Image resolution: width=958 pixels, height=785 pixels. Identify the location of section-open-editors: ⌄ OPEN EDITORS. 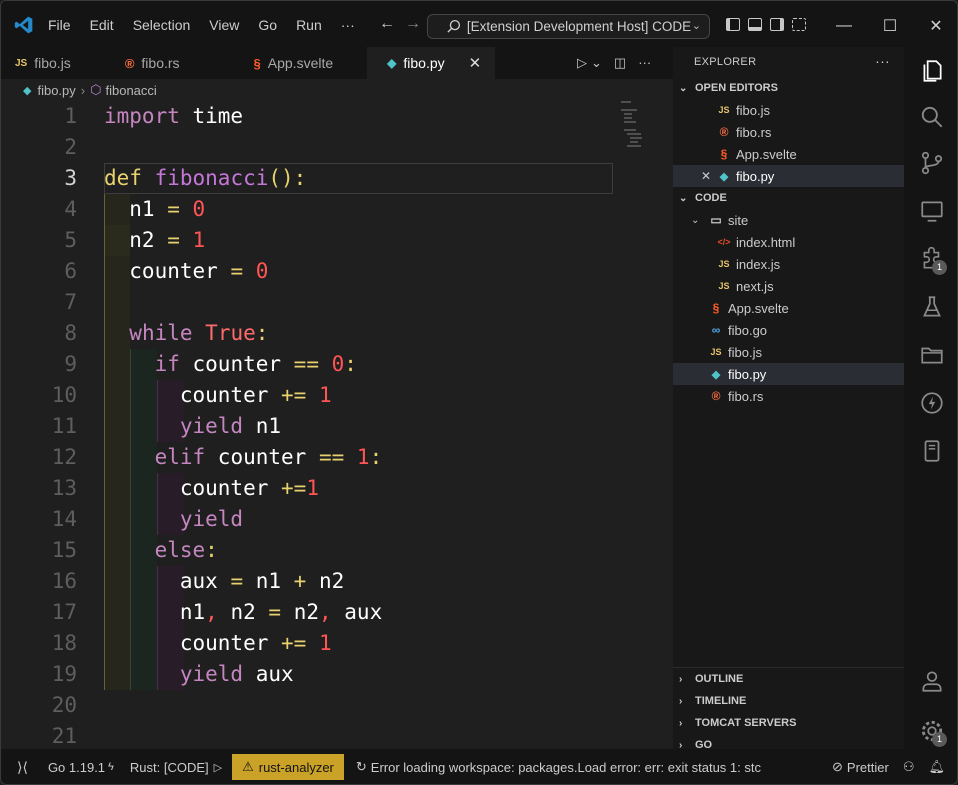
(788, 88).